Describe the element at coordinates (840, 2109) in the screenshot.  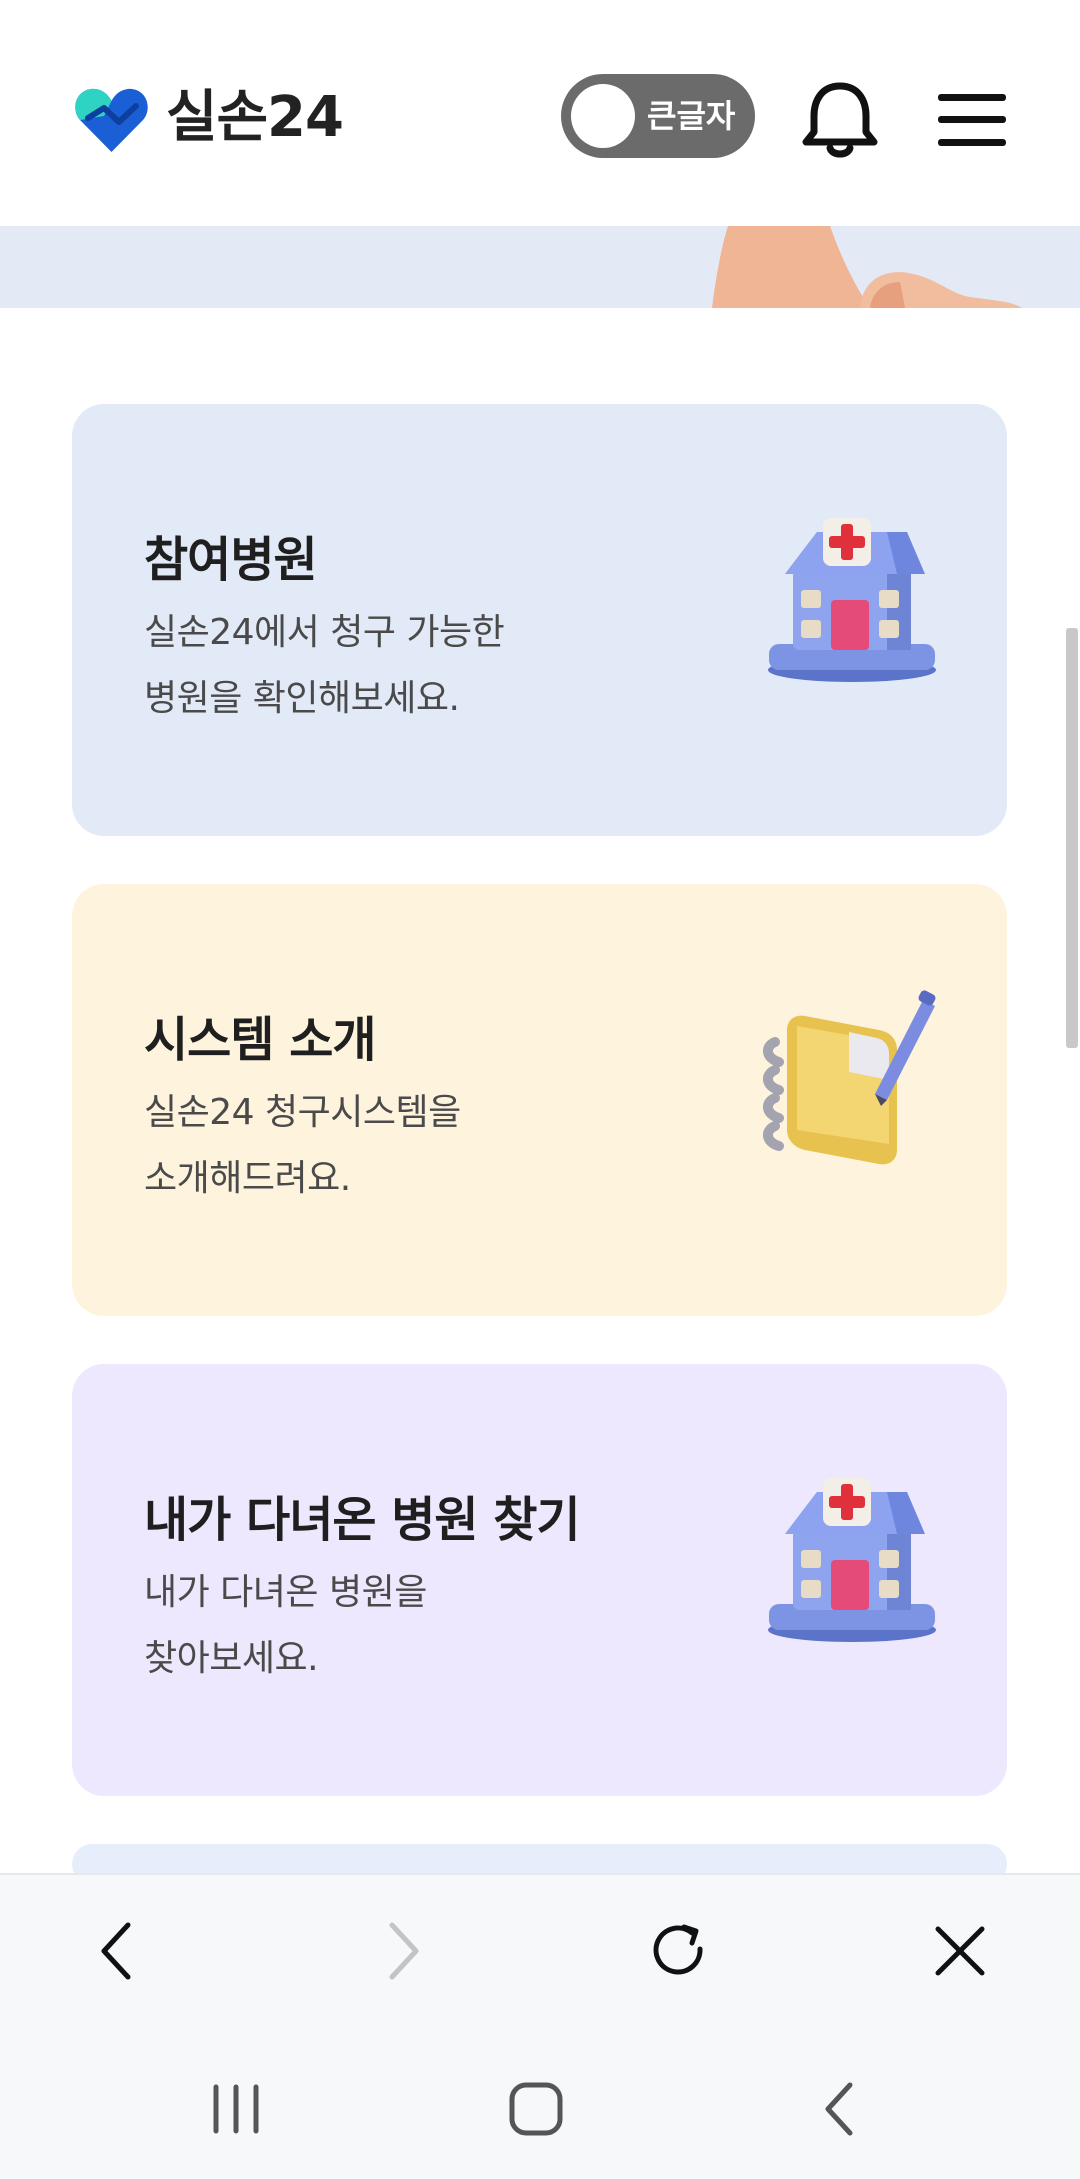
I see `back-nav-icon` at that location.